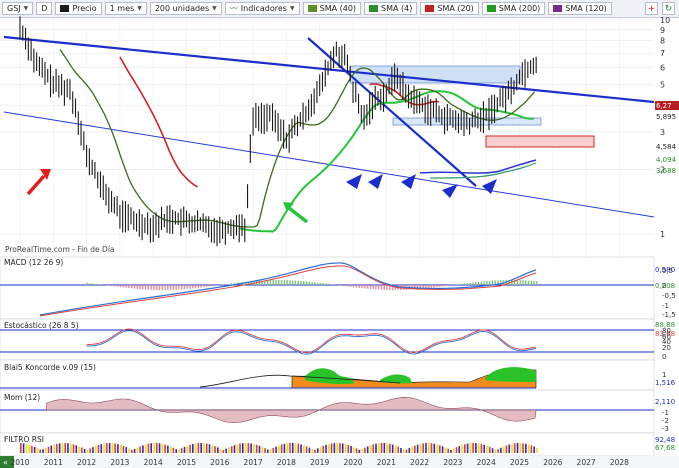  I want to click on y-tick-label: 10, so click(665, 20).